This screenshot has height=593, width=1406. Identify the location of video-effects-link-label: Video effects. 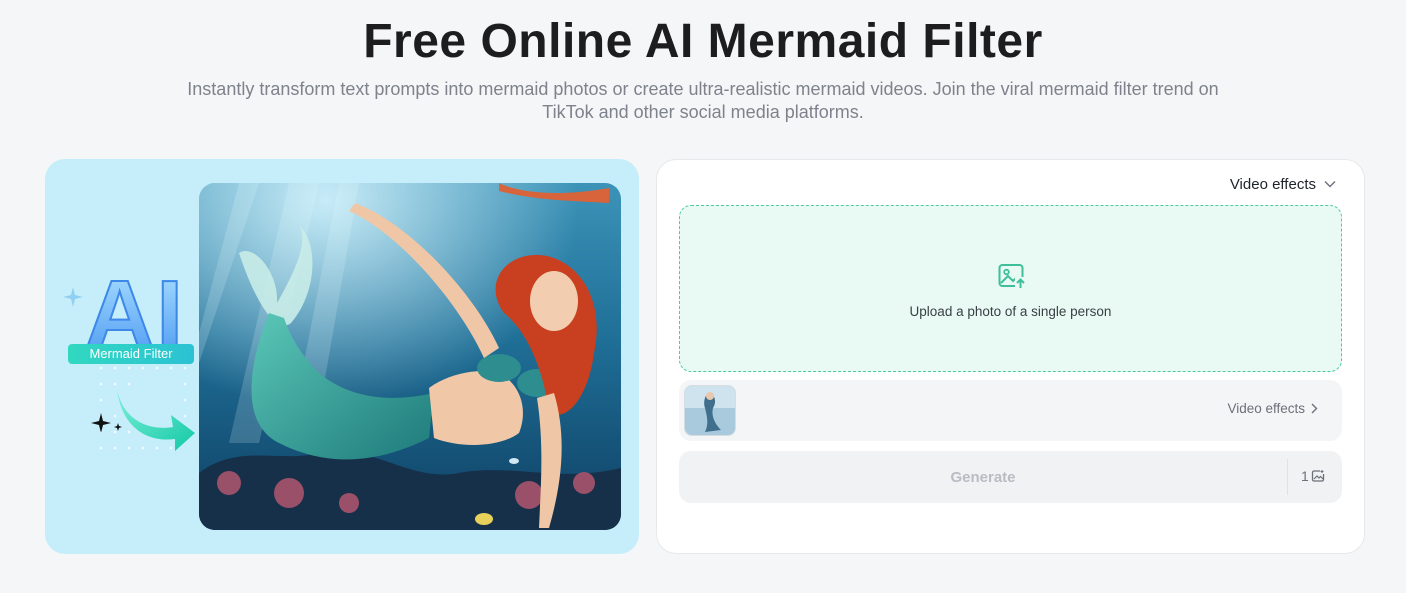
(1266, 408).